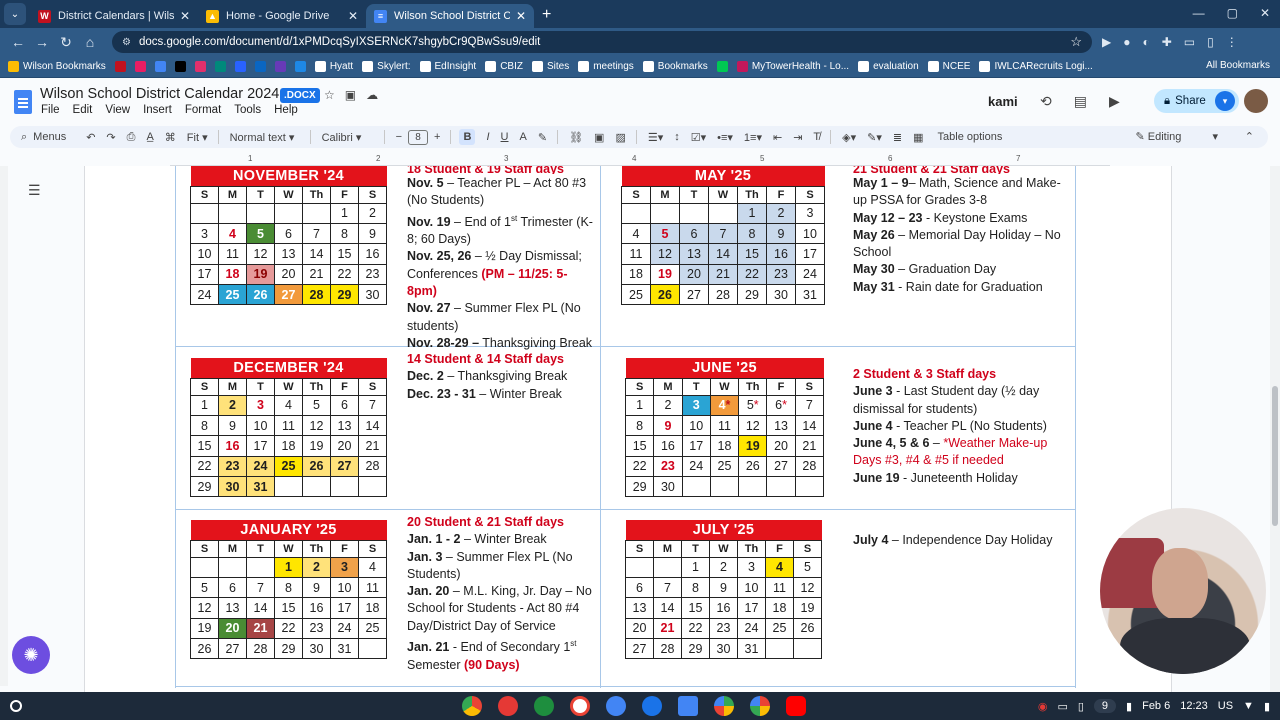  I want to click on launcher-icon, so click(16, 706).